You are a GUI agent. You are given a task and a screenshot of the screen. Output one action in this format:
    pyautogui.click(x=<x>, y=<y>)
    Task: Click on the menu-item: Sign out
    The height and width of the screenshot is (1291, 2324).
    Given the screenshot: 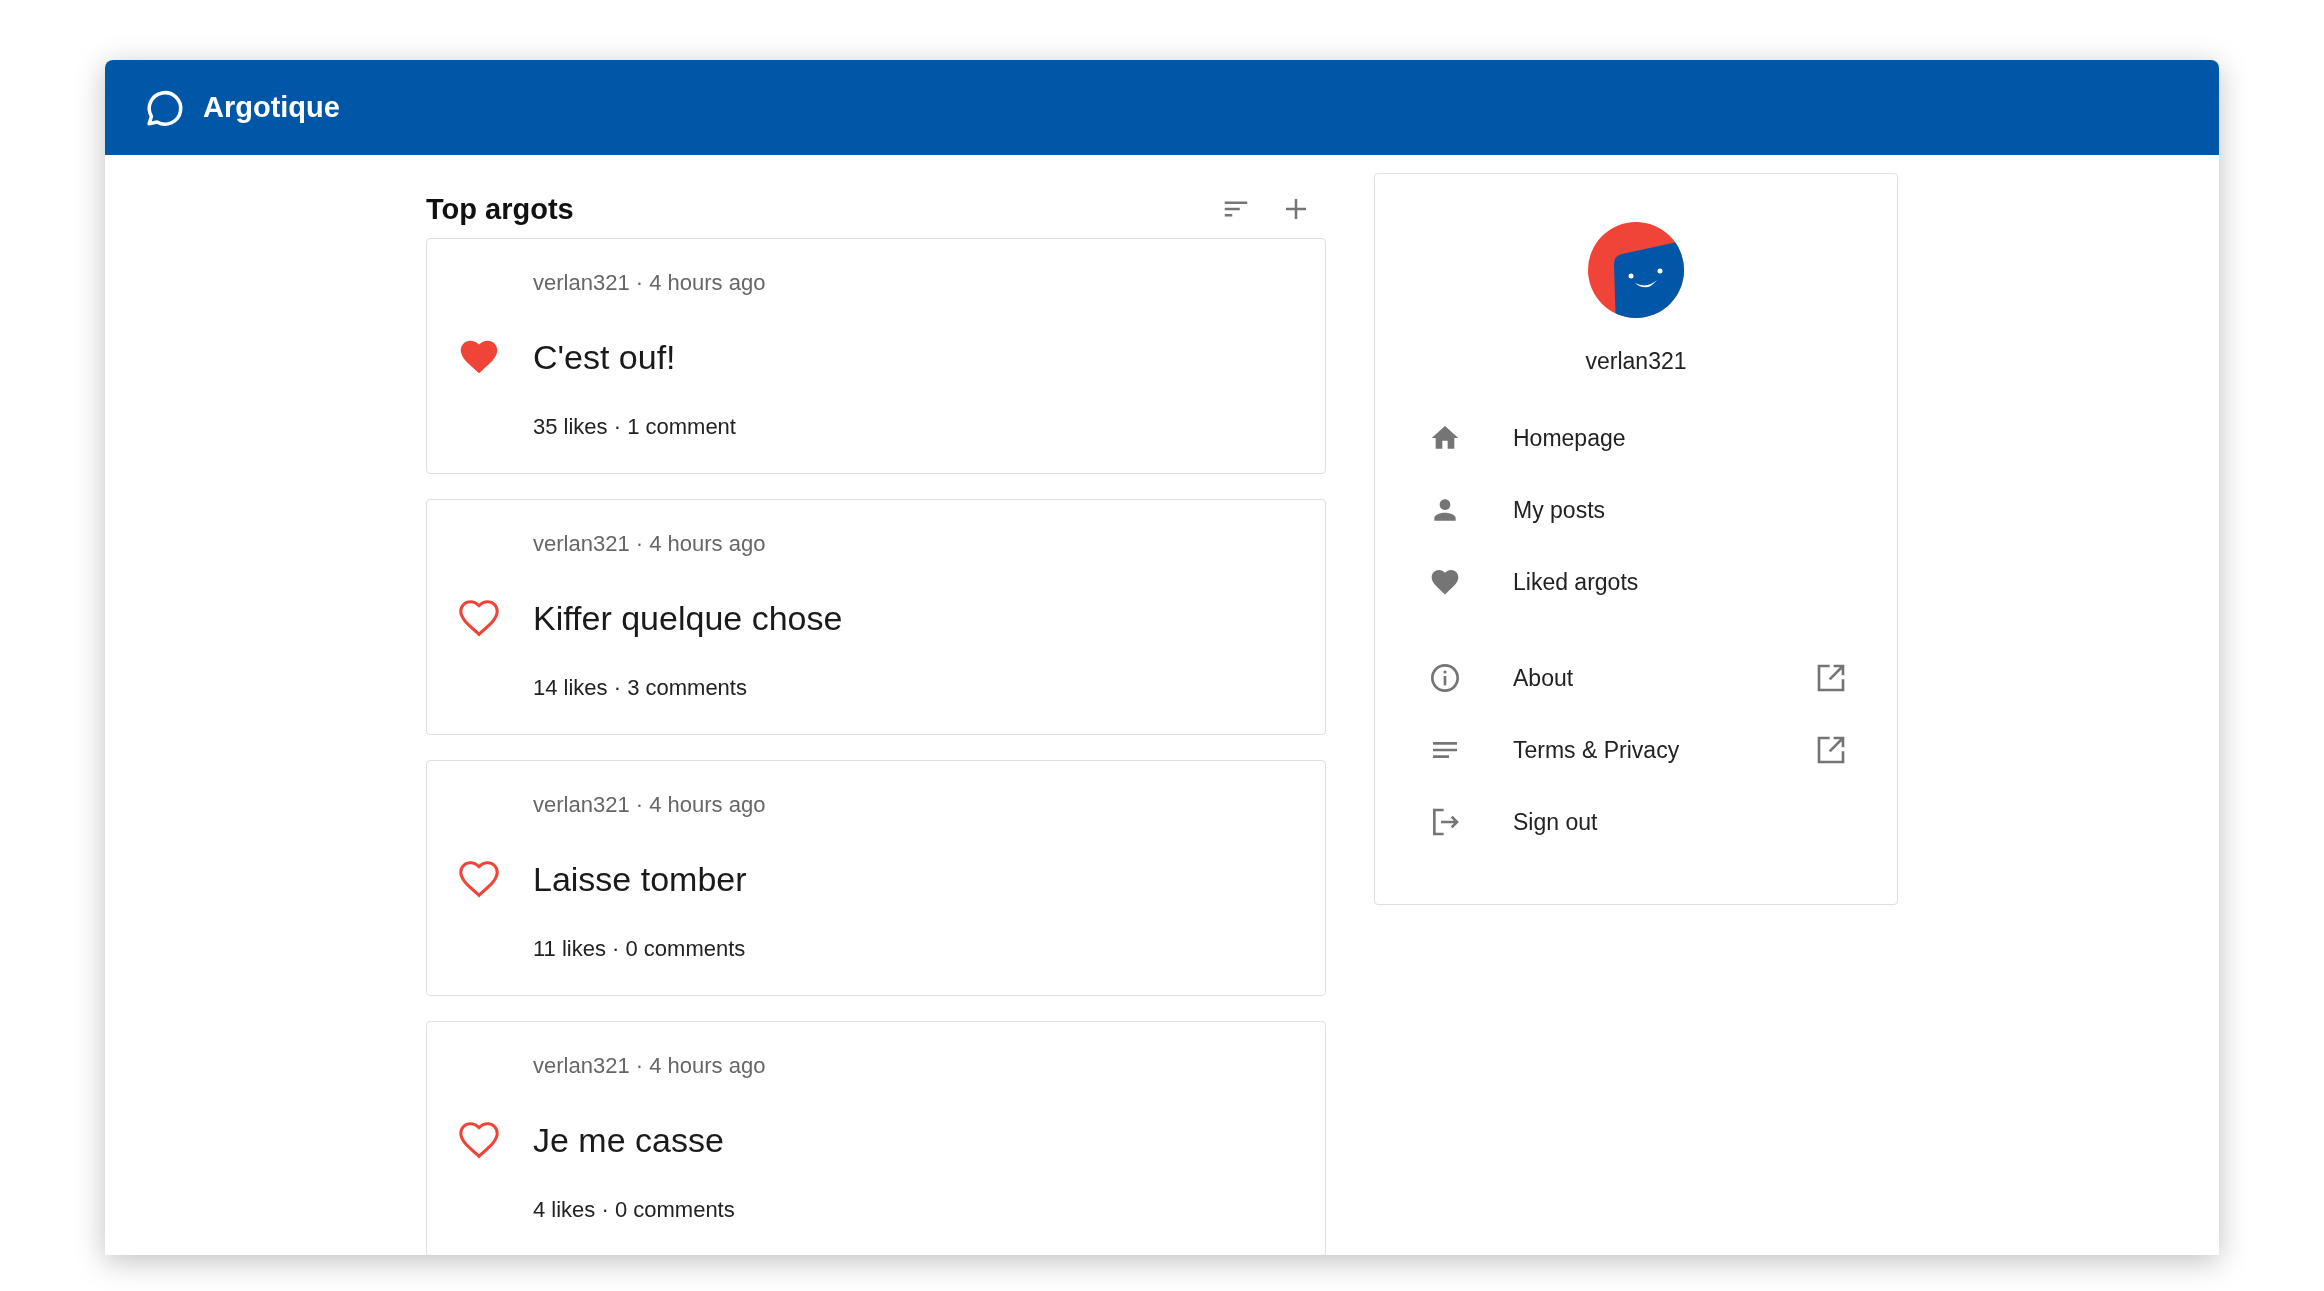 What is the action you would take?
    pyautogui.click(x=1636, y=822)
    